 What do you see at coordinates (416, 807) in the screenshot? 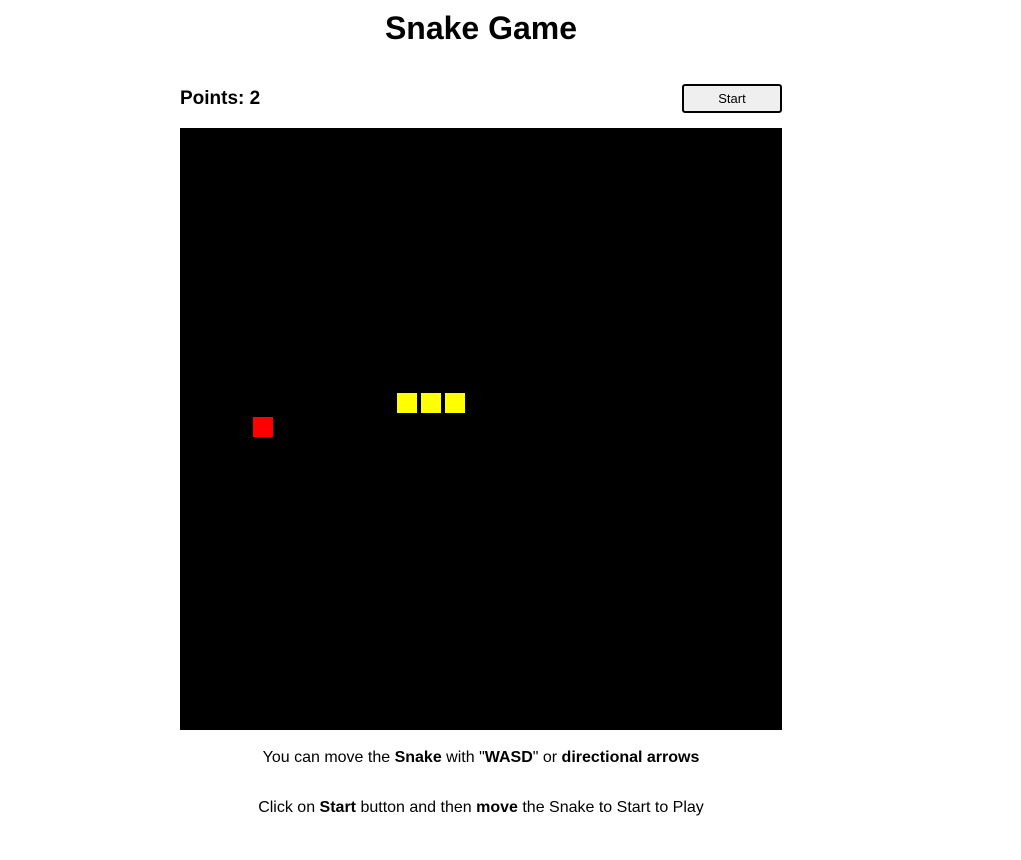
I see `instruction-text: button and then` at bounding box center [416, 807].